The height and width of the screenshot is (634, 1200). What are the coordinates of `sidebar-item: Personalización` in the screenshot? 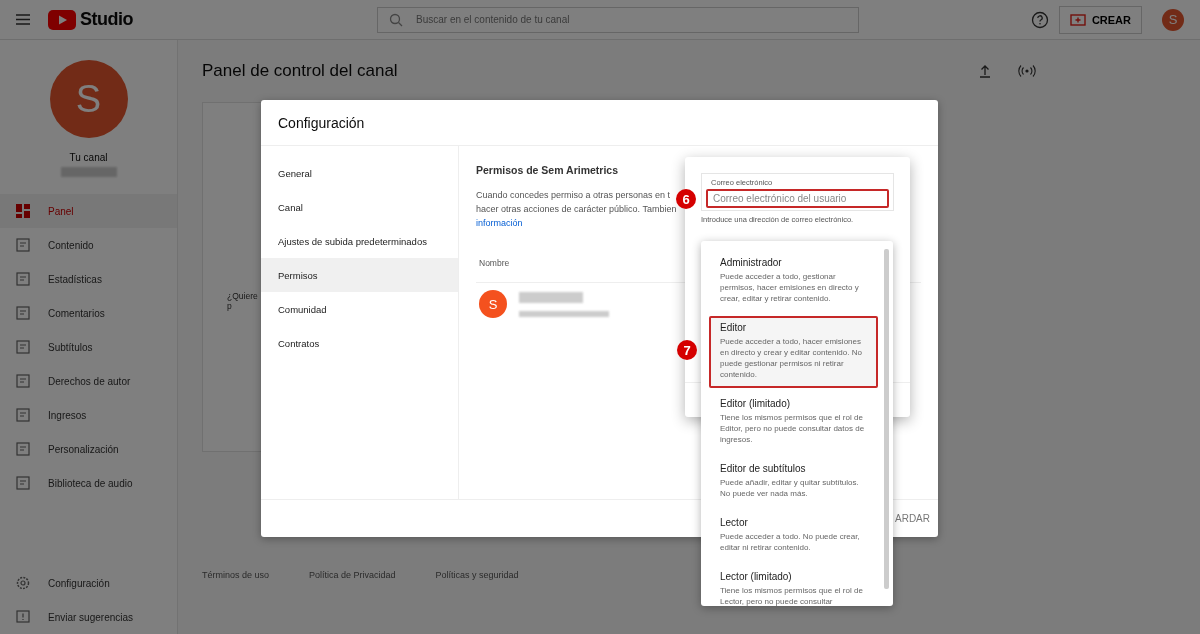 It's located at (88, 449).